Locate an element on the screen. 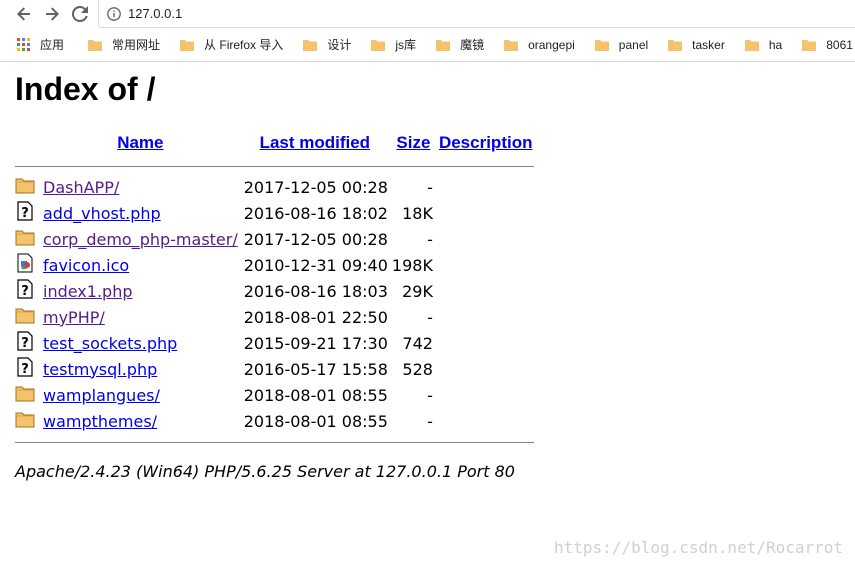 Image resolution: width=855 pixels, height=569 pixels. entry-link: index1.php is located at coordinates (88, 291).